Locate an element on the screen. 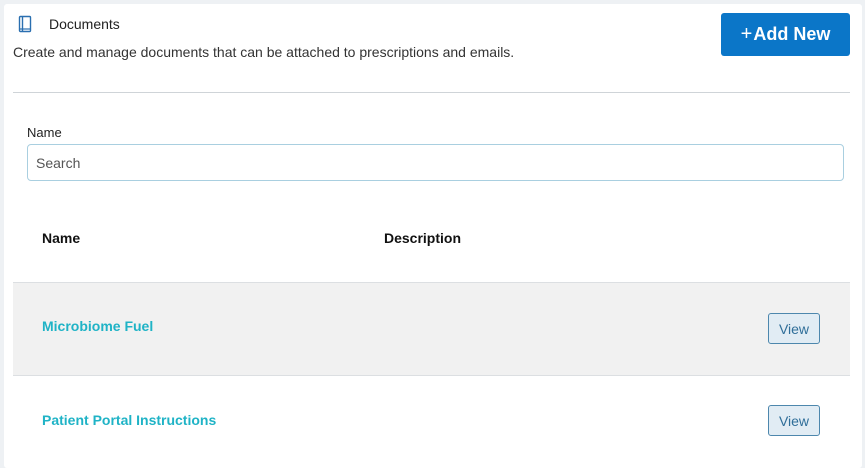 The image size is (865, 468). page-title: Documents is located at coordinates (84, 24).